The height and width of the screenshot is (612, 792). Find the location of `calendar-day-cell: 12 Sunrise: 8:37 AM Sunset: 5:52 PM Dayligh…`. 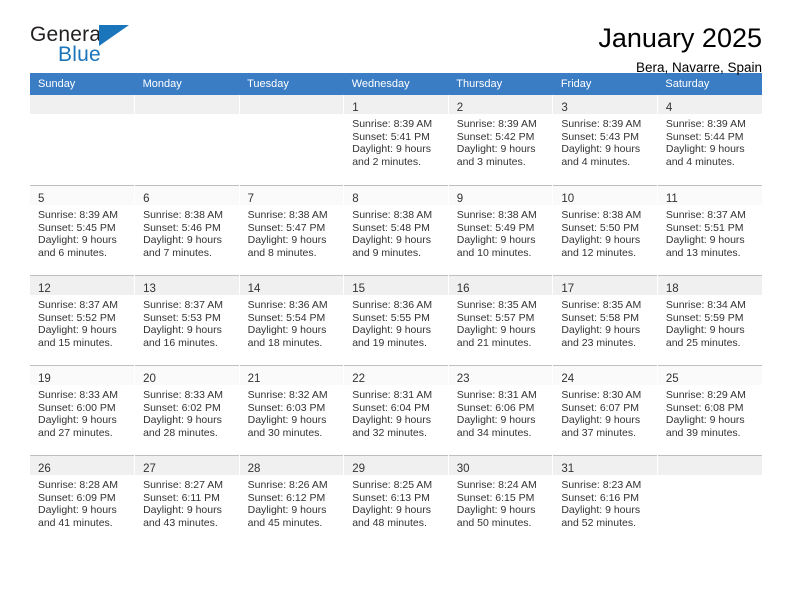

calendar-day-cell: 12 Sunrise: 8:37 AM Sunset: 5:52 PM Dayligh… is located at coordinates (83, 320).